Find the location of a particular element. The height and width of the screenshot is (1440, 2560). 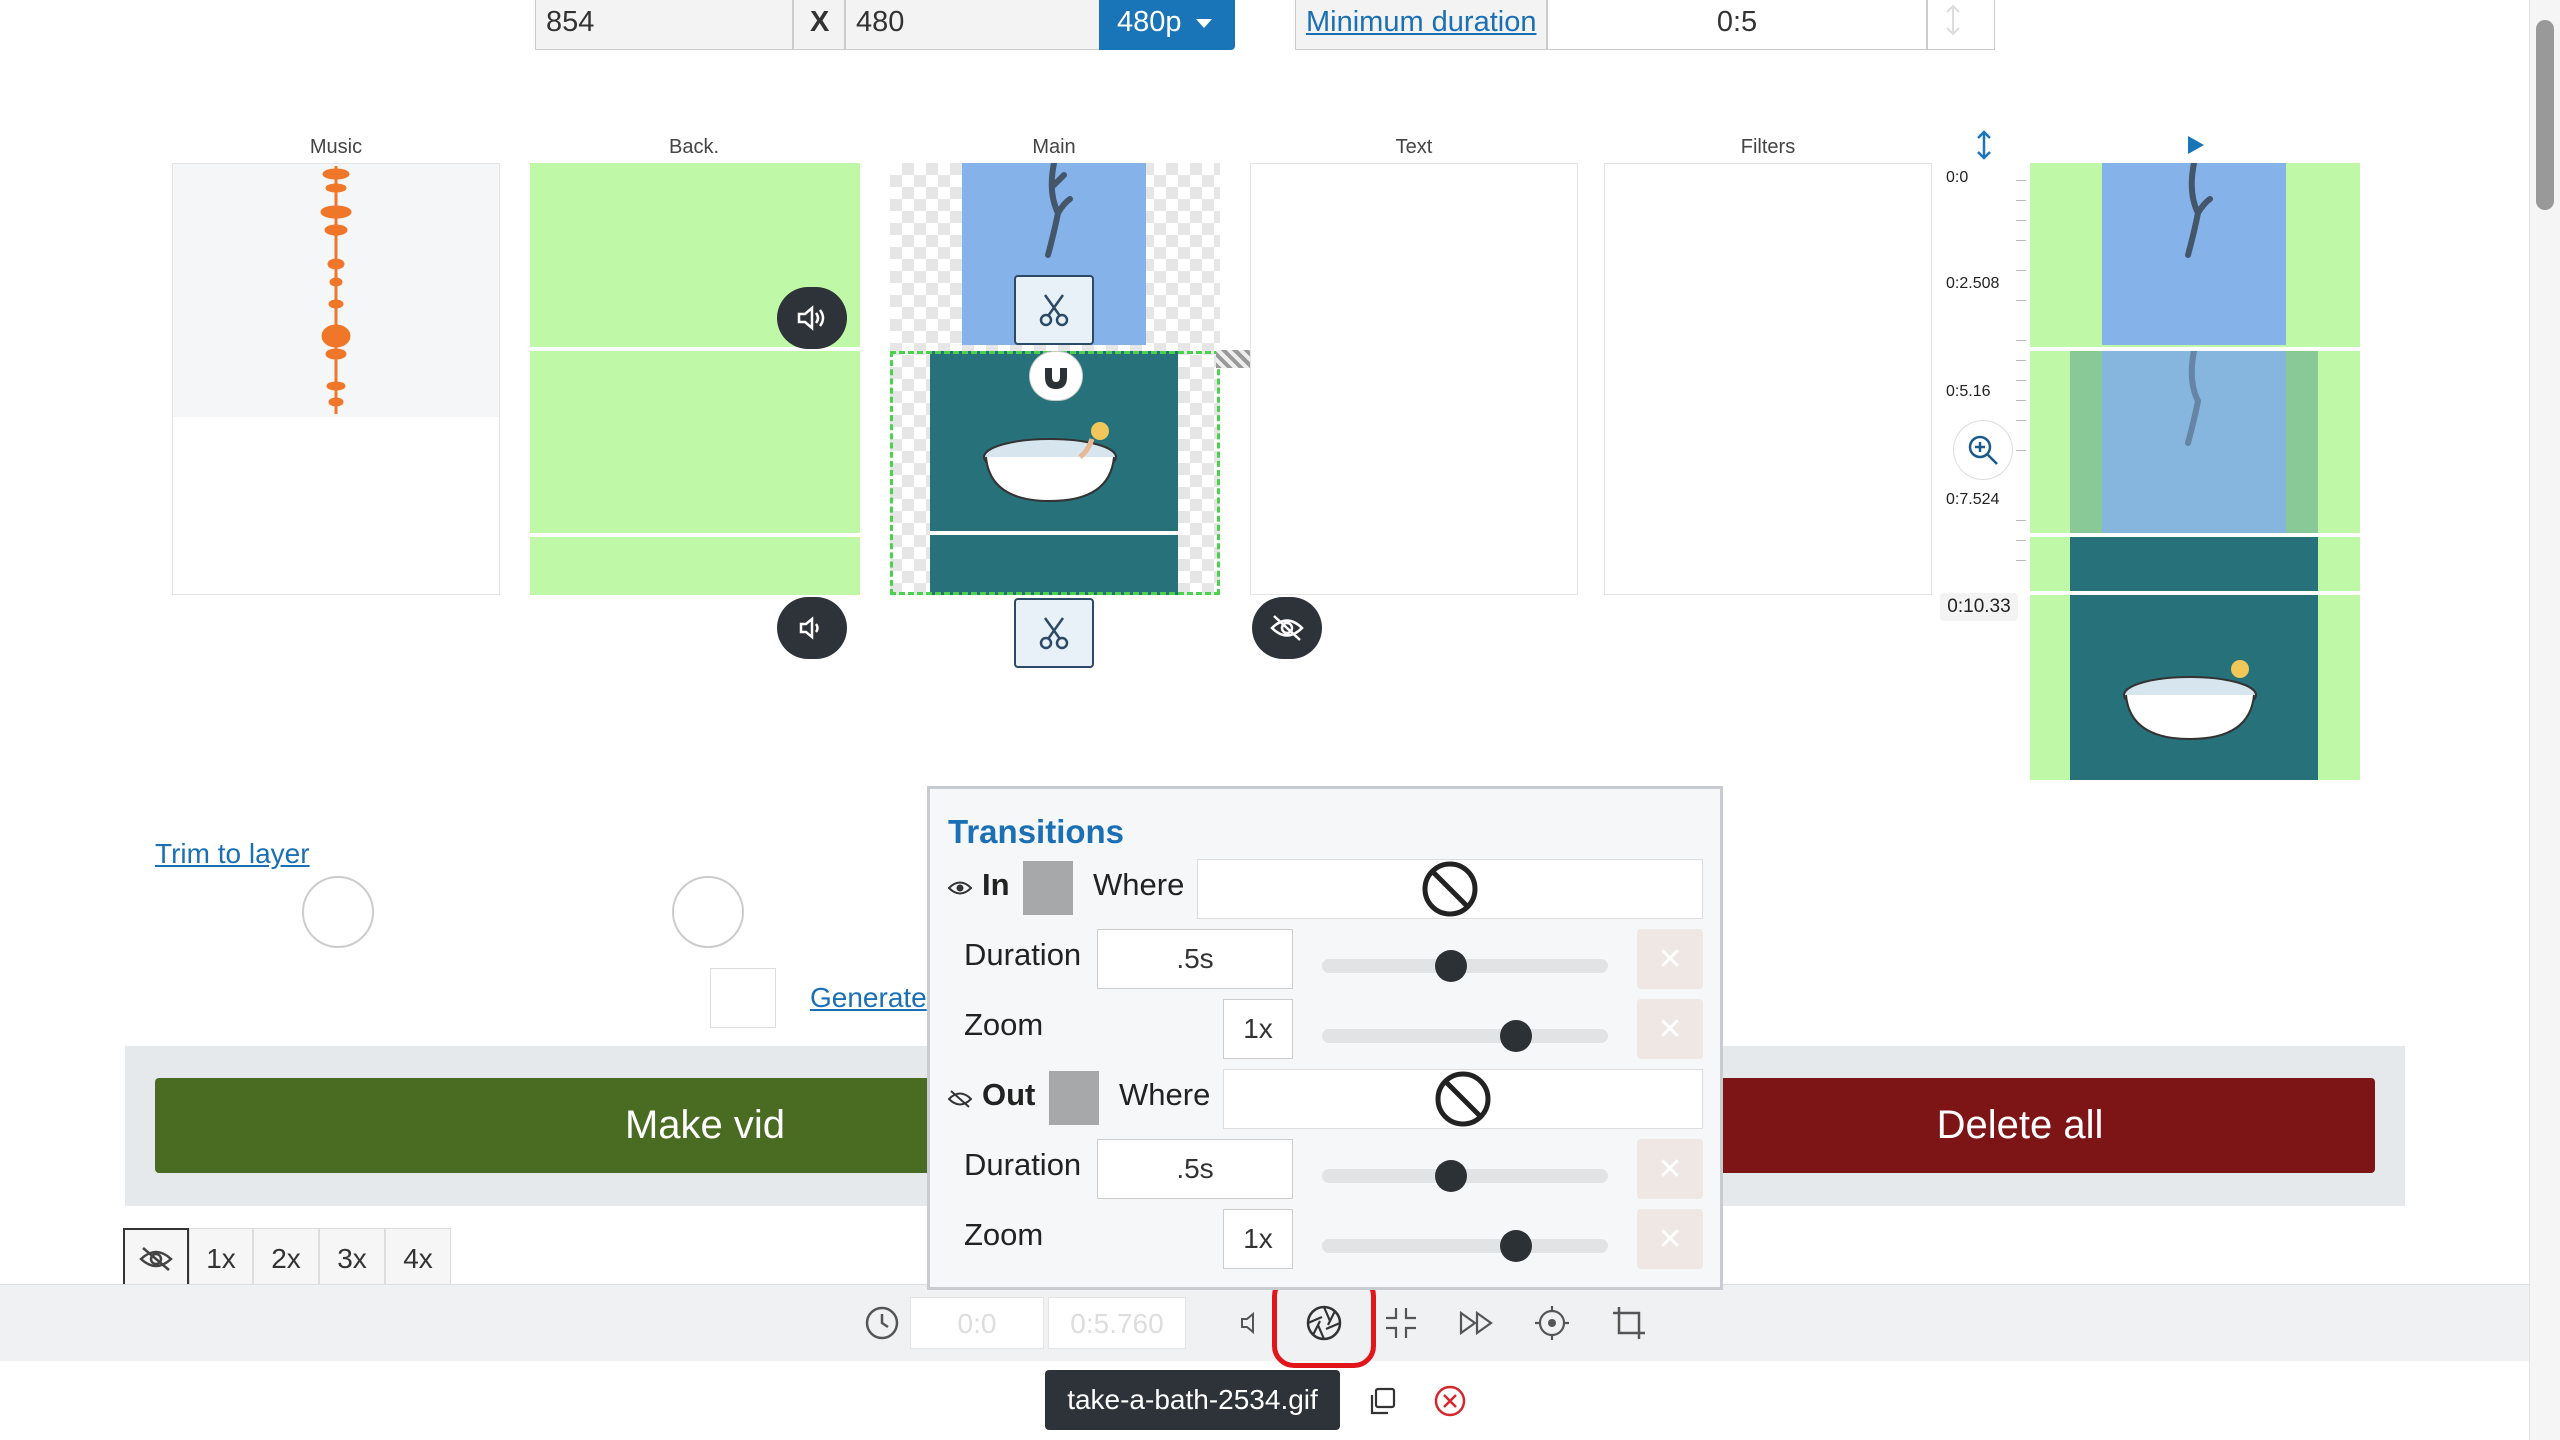

drag-handle is located at coordinates (1234, 359).